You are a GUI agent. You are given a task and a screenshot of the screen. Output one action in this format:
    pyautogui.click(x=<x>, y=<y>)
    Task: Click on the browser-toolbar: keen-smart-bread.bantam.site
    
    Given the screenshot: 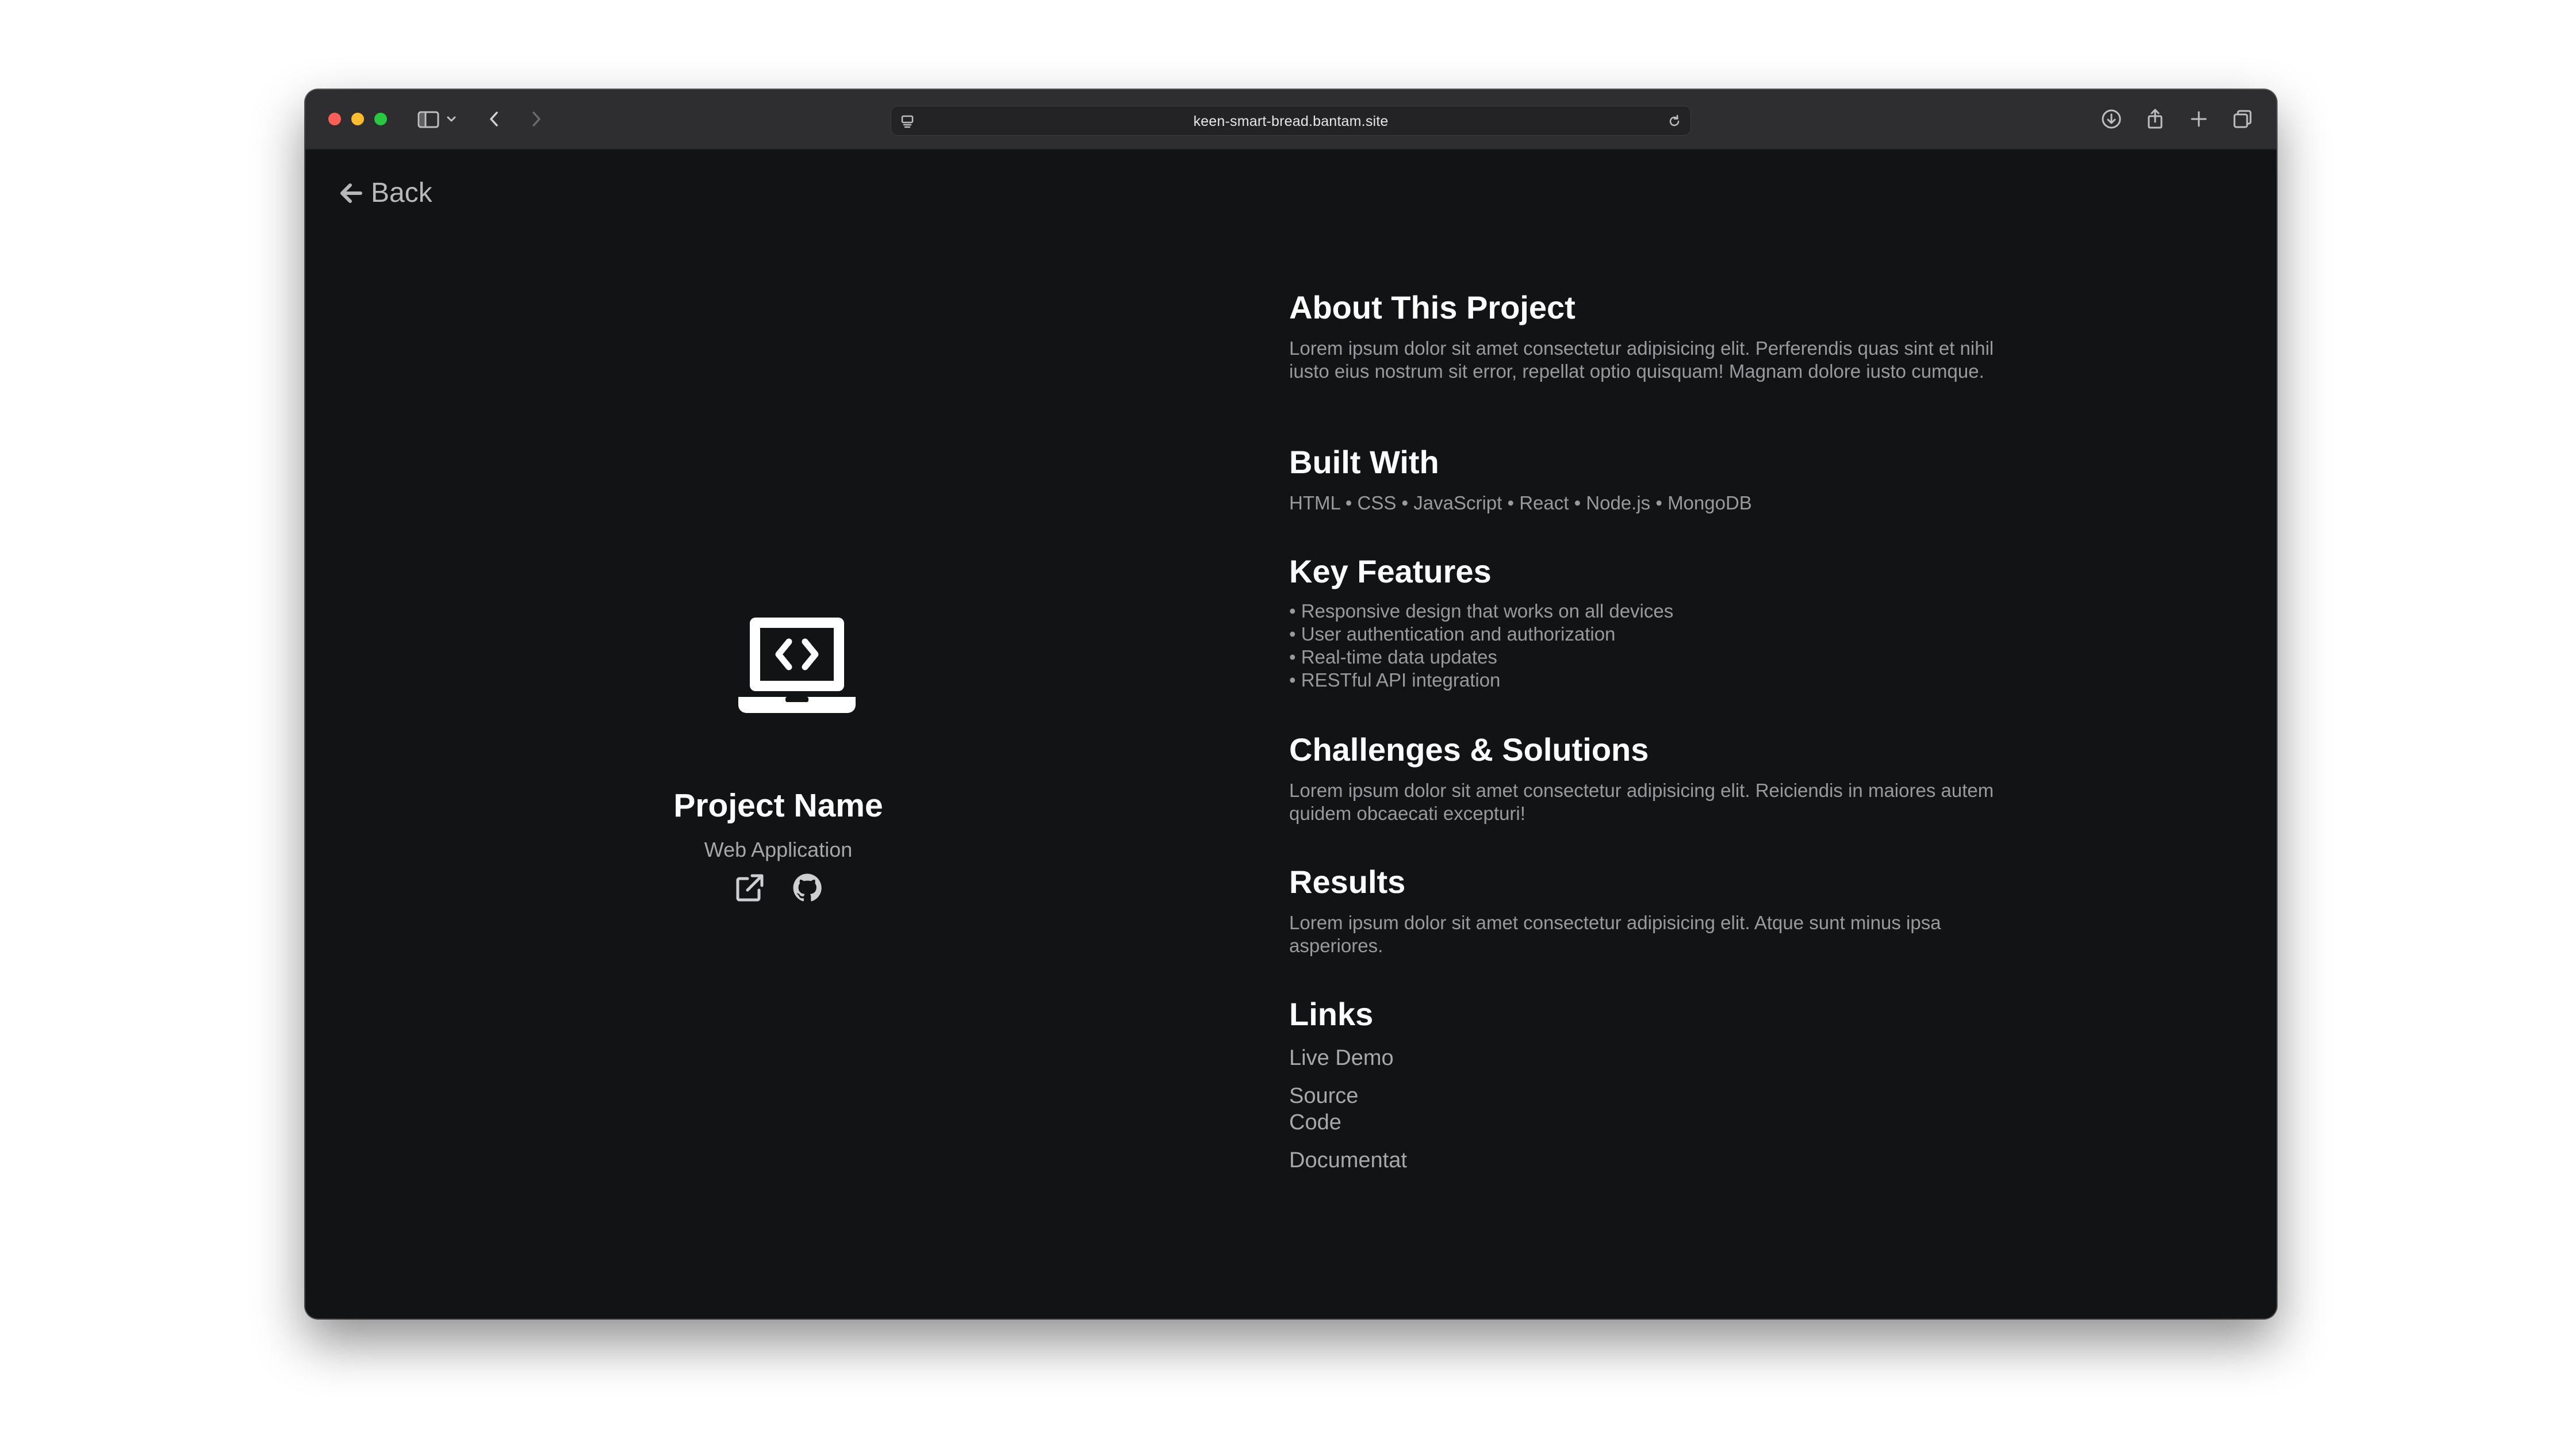 What is the action you would take?
    pyautogui.click(x=1290, y=120)
    